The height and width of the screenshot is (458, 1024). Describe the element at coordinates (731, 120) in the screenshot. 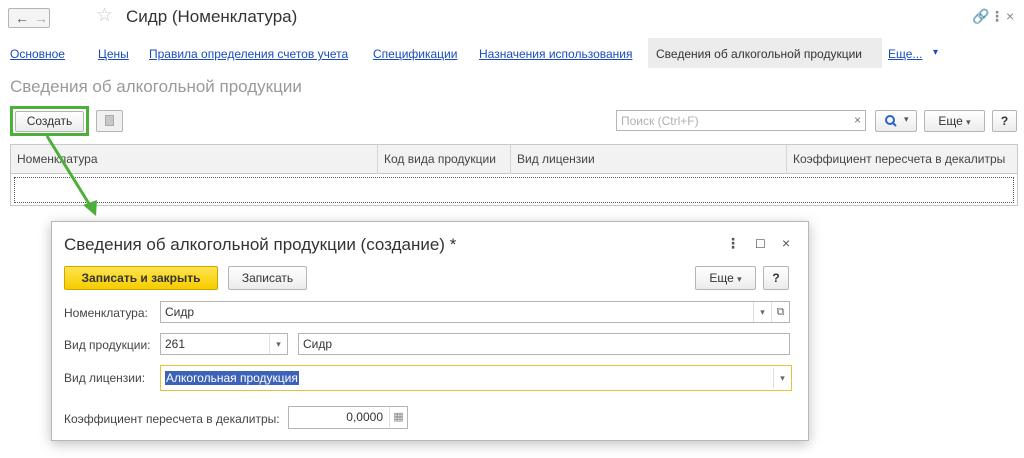

I see `search-input` at that location.